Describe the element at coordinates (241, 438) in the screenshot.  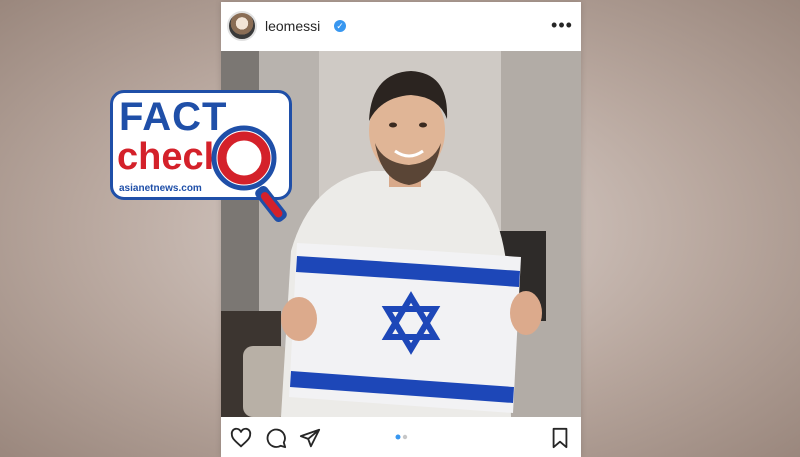
I see `heart-icon` at that location.